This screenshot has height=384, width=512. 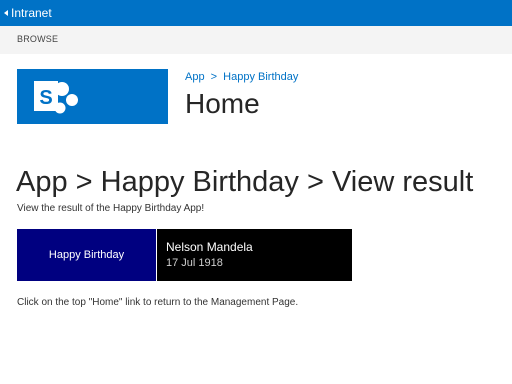 I want to click on ribbon: BROWSE, so click(x=256, y=40).